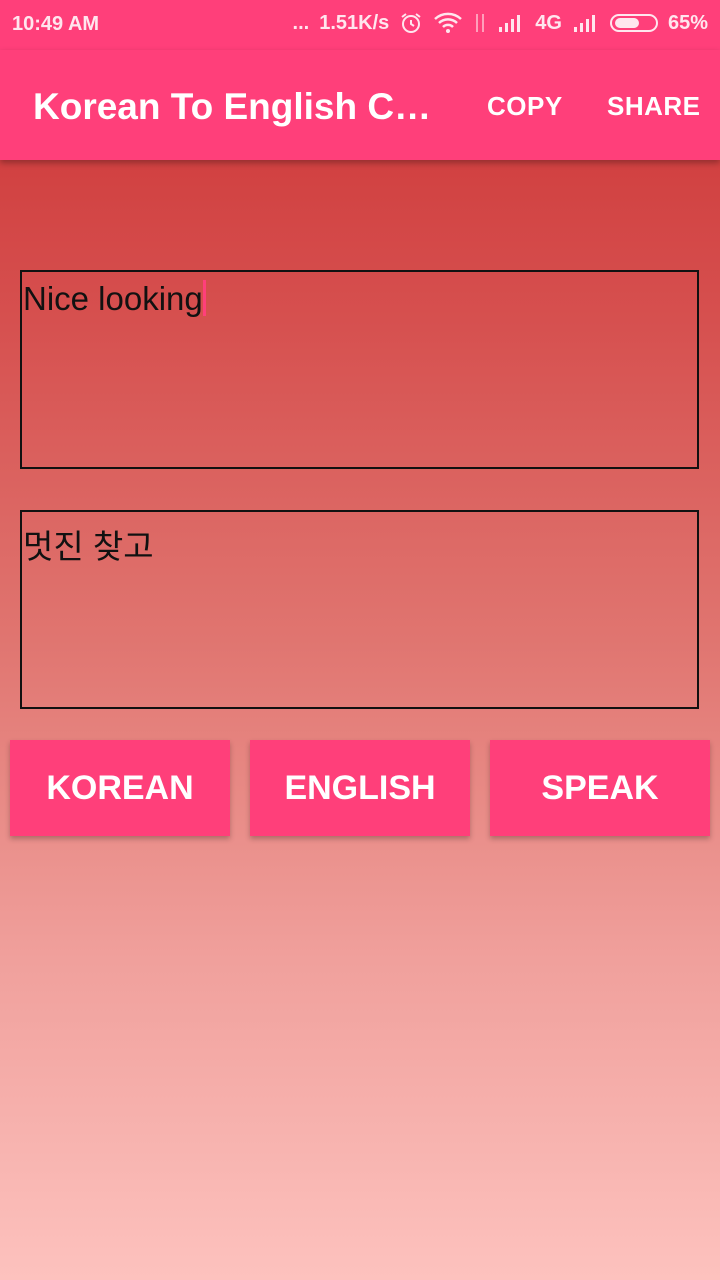 The width and height of the screenshot is (720, 1280). What do you see at coordinates (687, 22) in the screenshot?
I see `battery-percent: 65%` at bounding box center [687, 22].